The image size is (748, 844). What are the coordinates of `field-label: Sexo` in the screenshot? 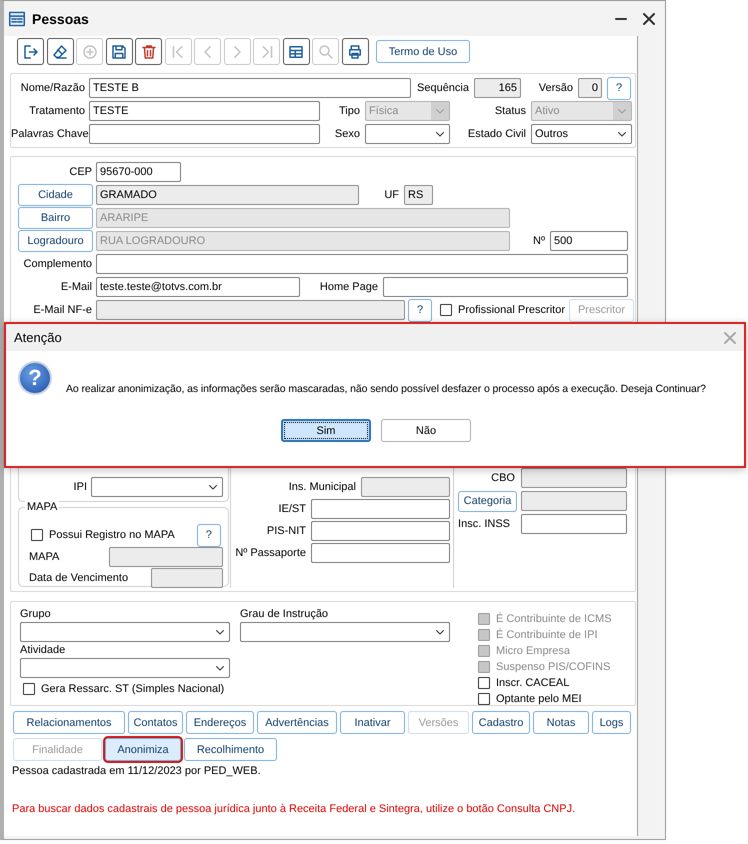 It's located at (347, 134).